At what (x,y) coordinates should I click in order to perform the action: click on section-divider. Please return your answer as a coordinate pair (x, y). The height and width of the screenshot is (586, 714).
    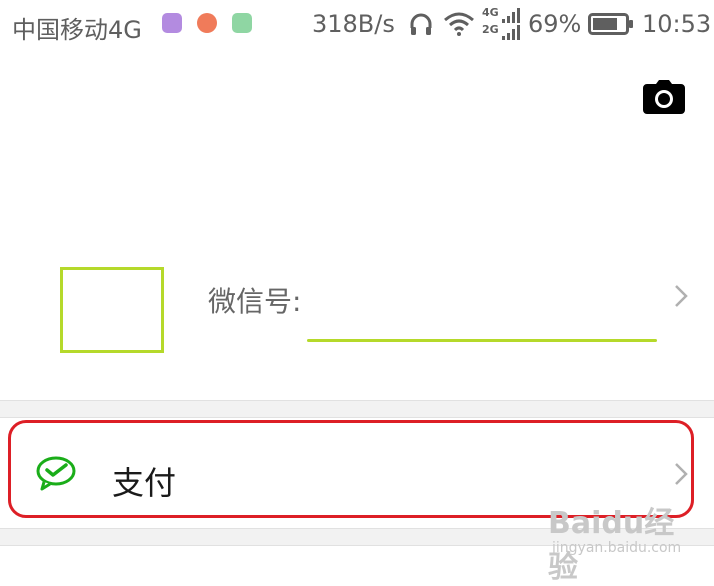
    Looking at the image, I should click on (357, 409).